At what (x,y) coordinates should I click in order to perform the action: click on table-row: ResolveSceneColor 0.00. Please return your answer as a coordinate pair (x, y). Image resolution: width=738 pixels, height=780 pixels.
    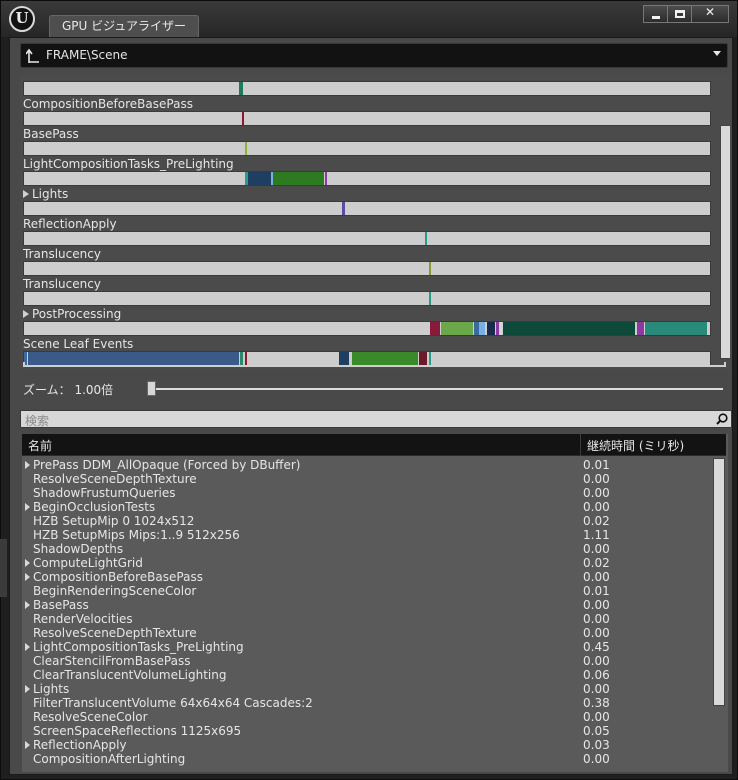
    Looking at the image, I should click on (367, 717).